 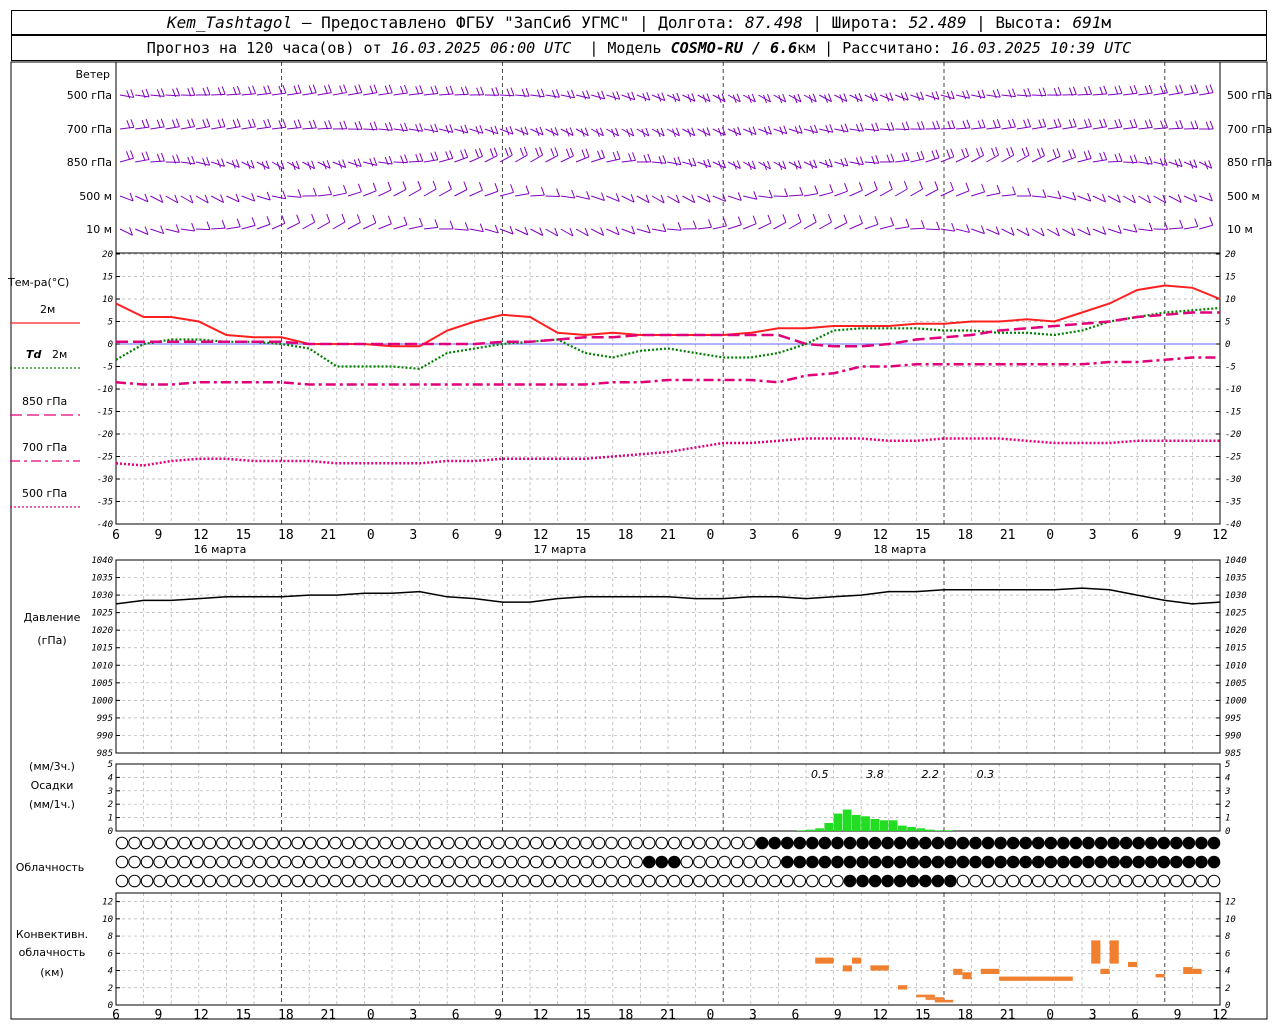 I want to click on wind-level-label-right: 500 гПа, so click(x=1249, y=95).